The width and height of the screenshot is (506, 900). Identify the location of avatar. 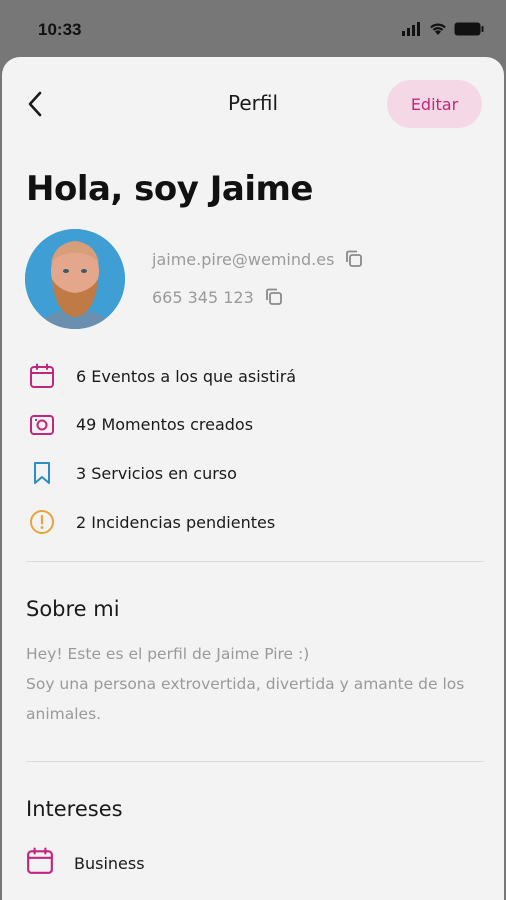
(75, 279).